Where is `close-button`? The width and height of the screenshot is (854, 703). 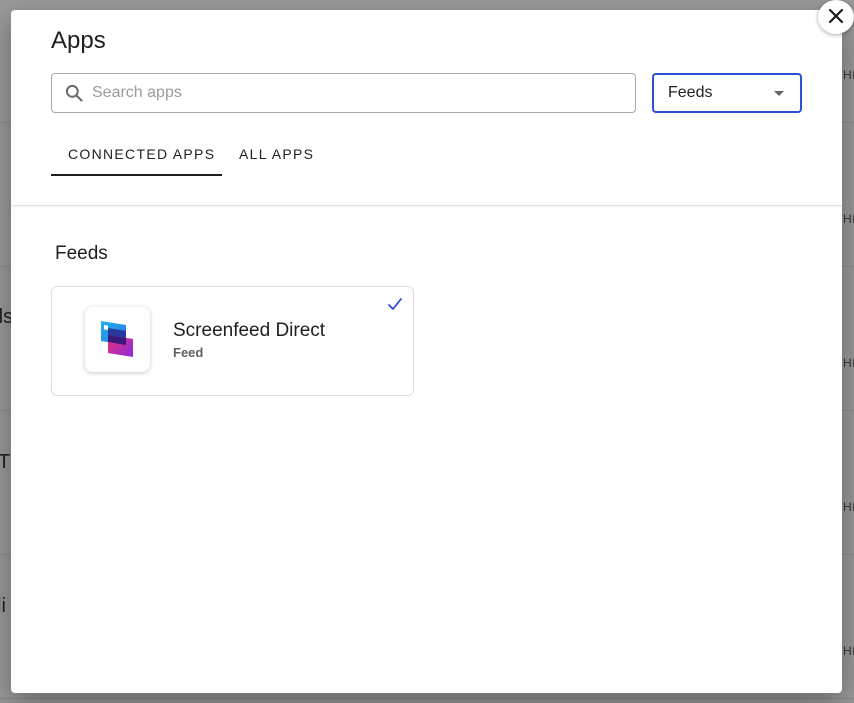
close-button is located at coordinates (836, 17).